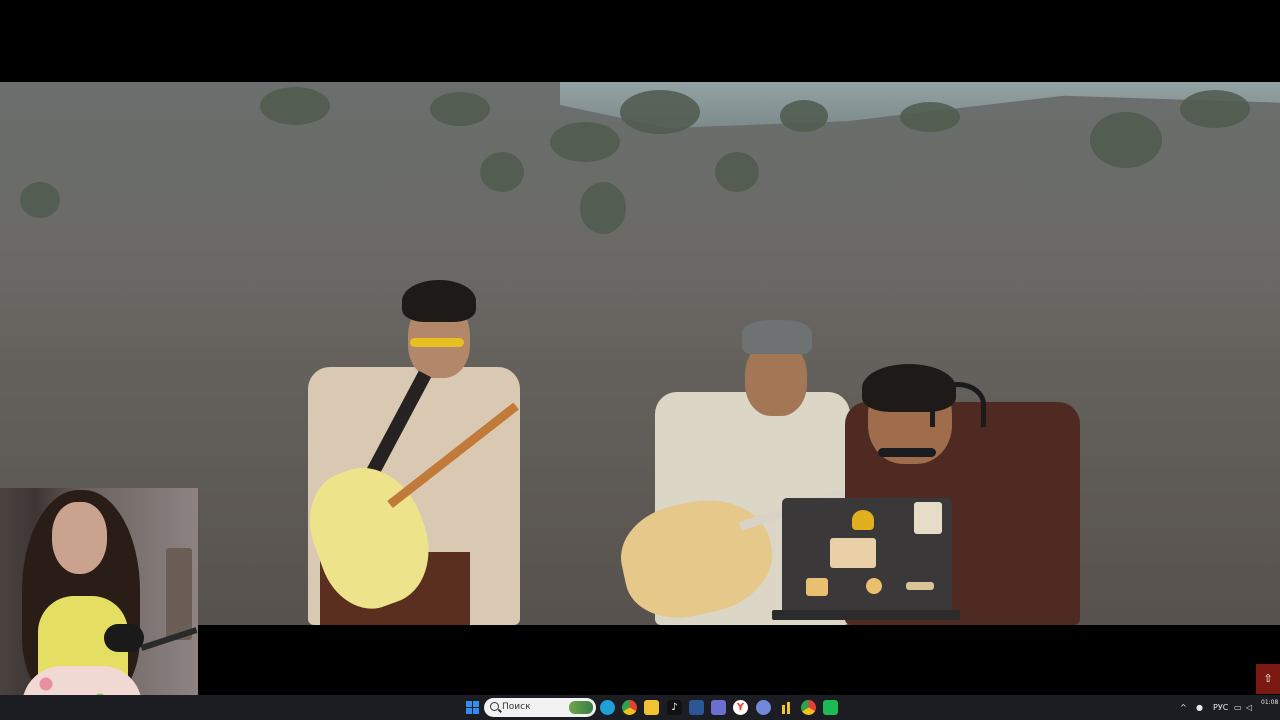 Image resolution: width=1280 pixels, height=720 pixels. What do you see at coordinates (629, 707) in the screenshot?
I see `chrome-icon` at bounding box center [629, 707].